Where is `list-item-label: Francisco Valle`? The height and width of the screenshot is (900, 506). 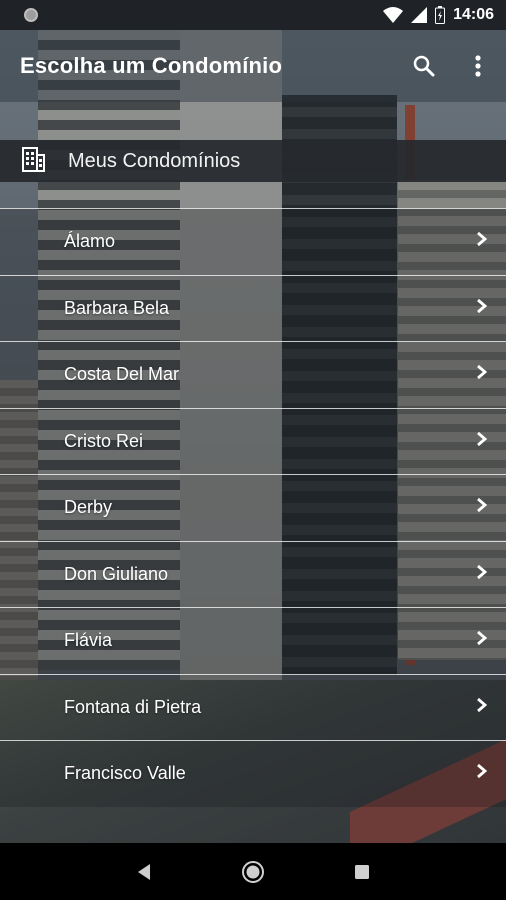 list-item-label: Francisco Valle is located at coordinates (125, 773).